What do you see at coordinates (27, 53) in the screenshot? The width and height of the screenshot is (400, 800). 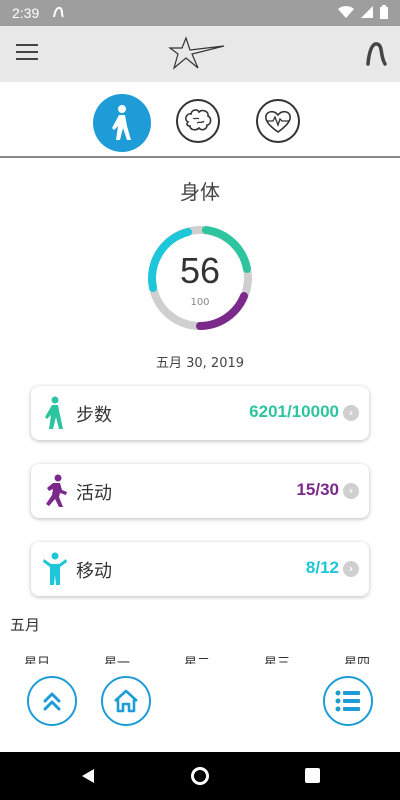 I see `menu-icon` at bounding box center [27, 53].